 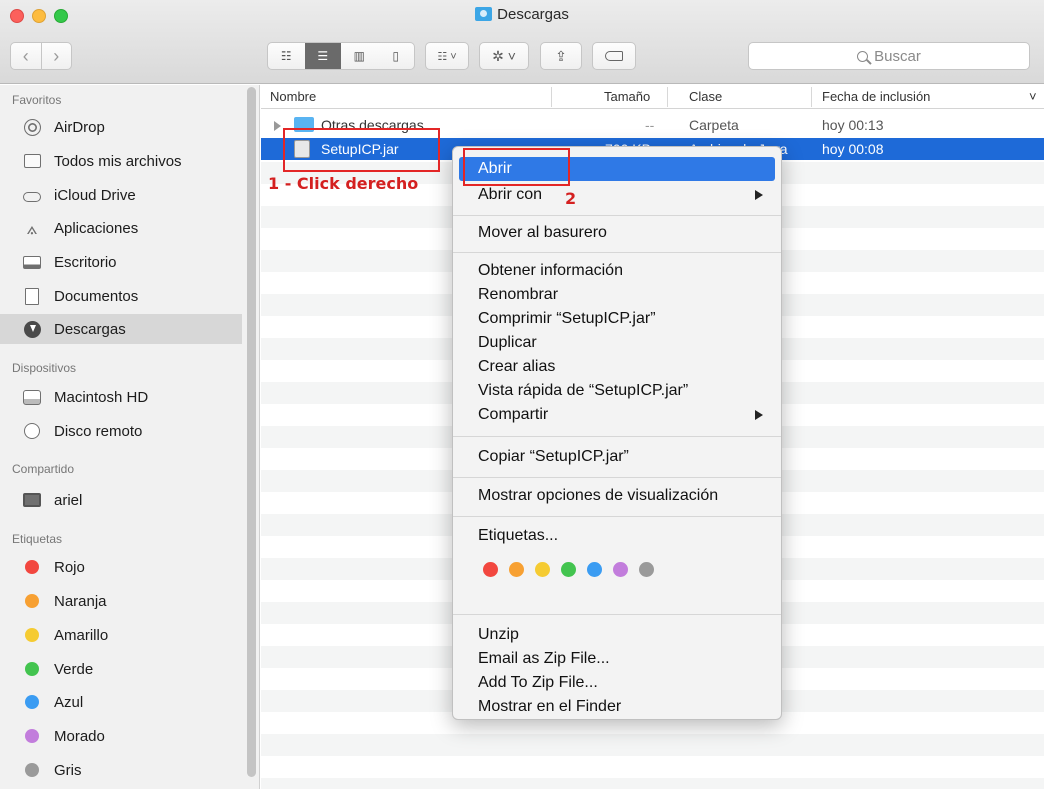 I want to click on menu-item-view-options: Mostrar opciones de visualización, so click(x=617, y=496).